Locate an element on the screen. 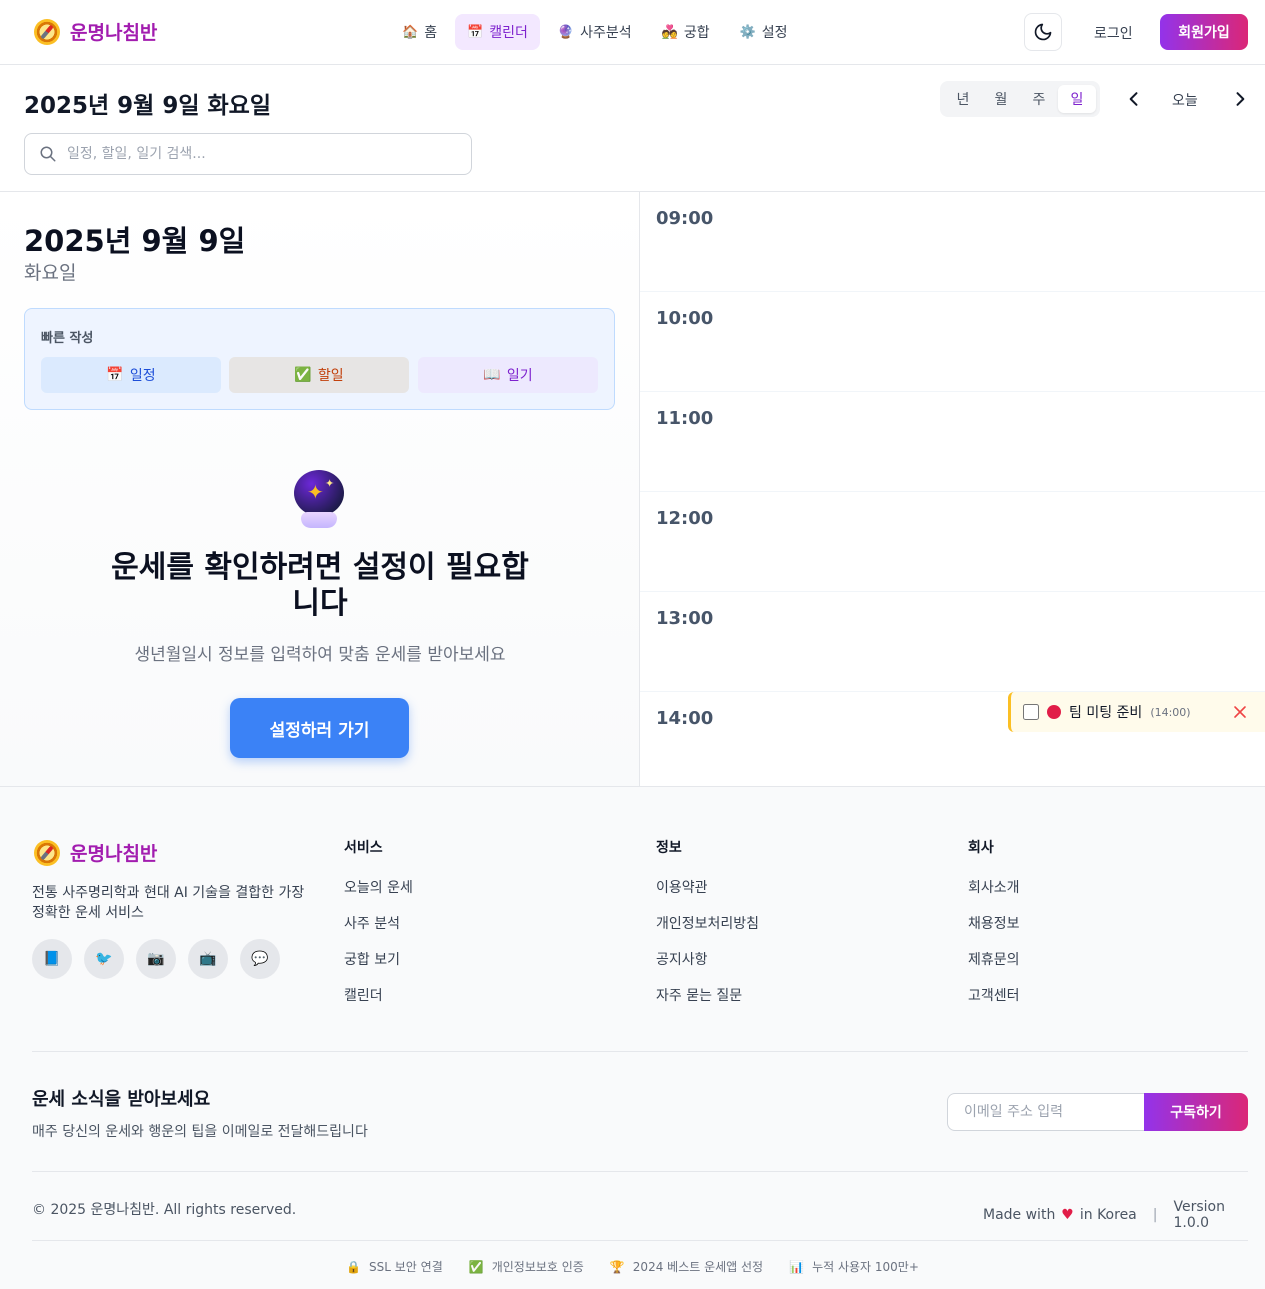 The image size is (1265, 1289). footer-link: 공지사항 is located at coordinates (707, 967).